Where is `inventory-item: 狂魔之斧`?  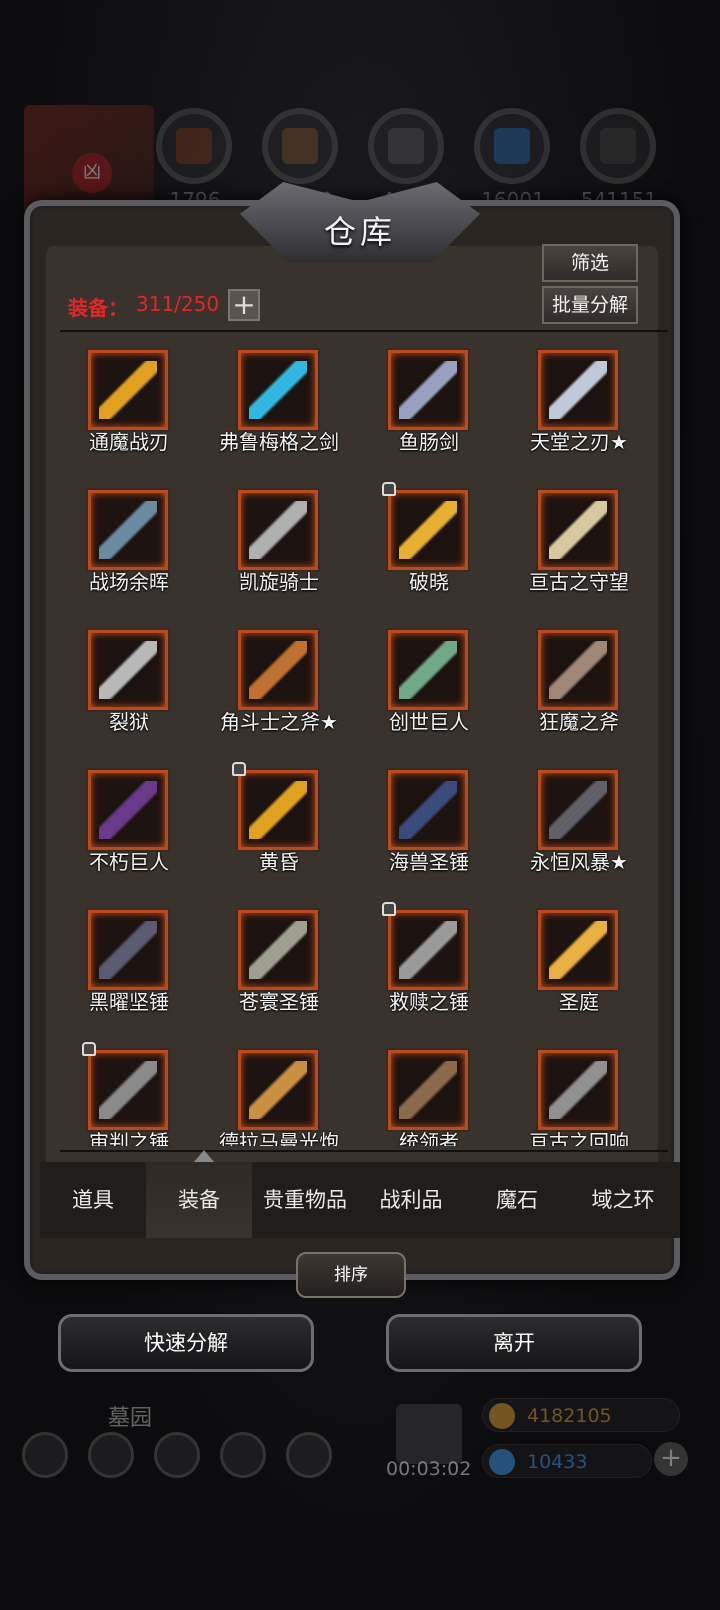 inventory-item: 狂魔之斧 is located at coordinates (579, 690).